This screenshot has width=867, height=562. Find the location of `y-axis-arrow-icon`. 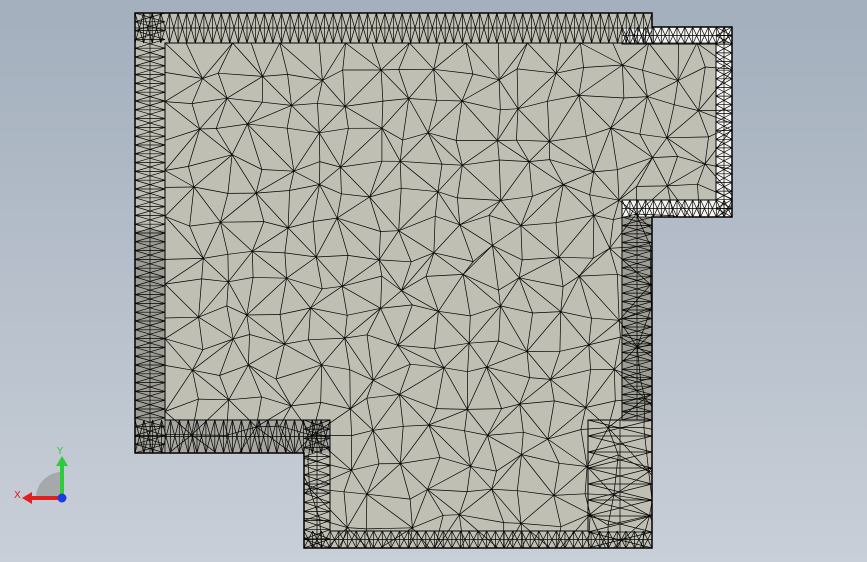

y-axis-arrow-icon is located at coordinates (62, 461).